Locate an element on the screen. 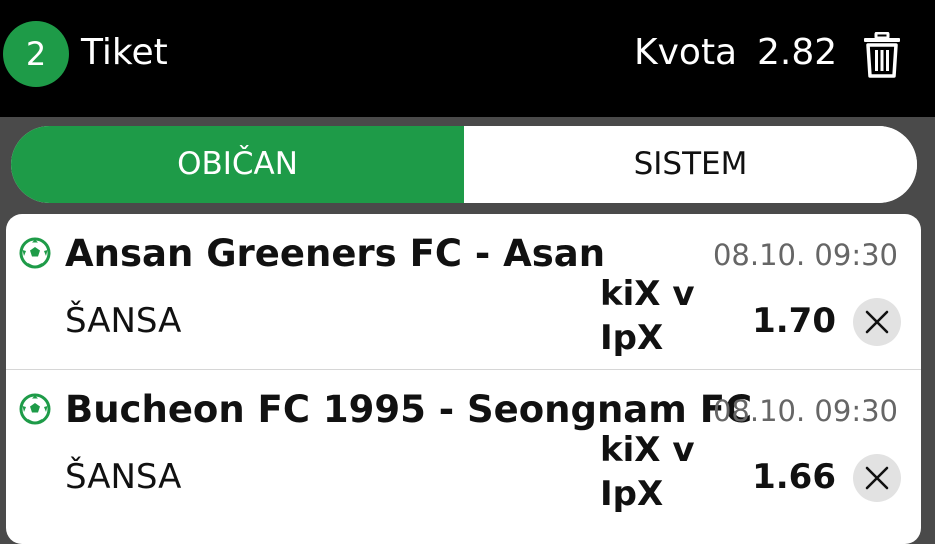  total-odds-label: Kvota is located at coordinates (686, 52).